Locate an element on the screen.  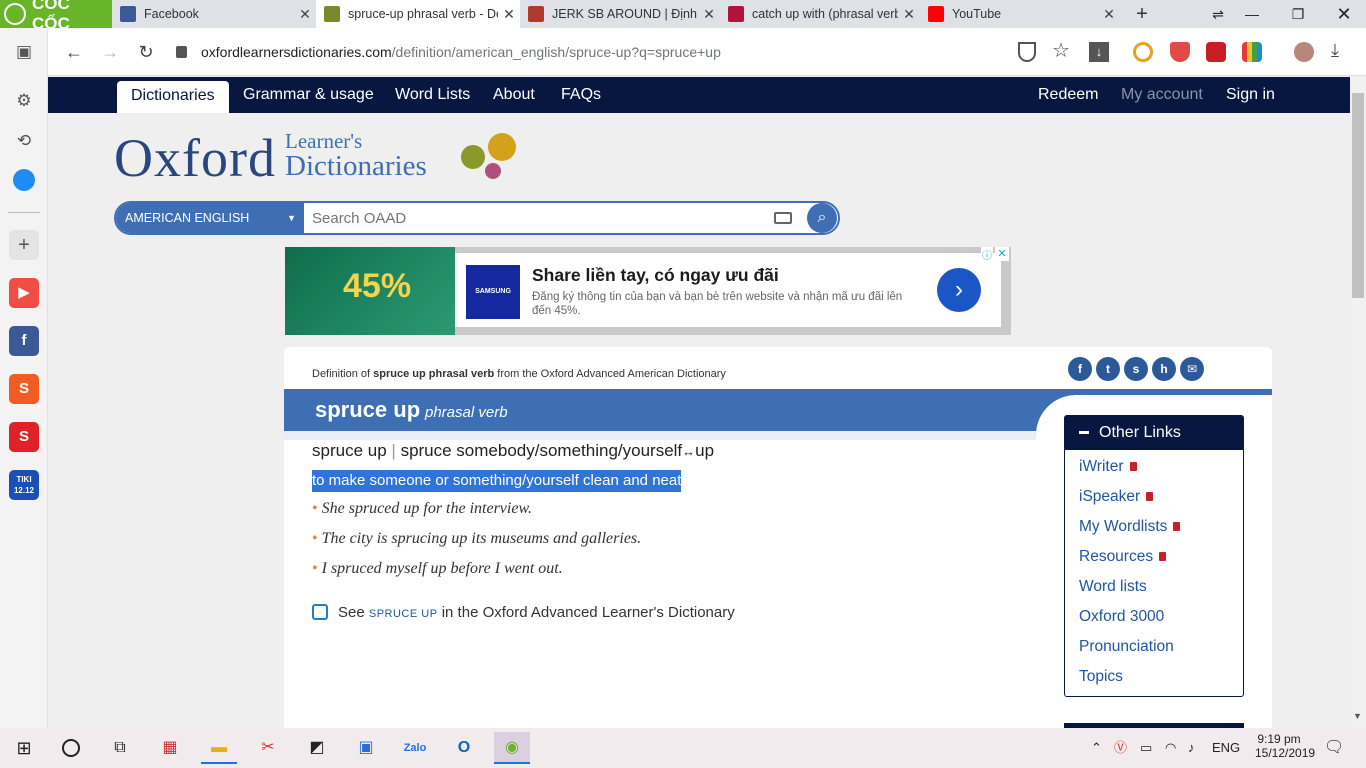
nav-word-lists: Word Lists is located at coordinates (432, 95).